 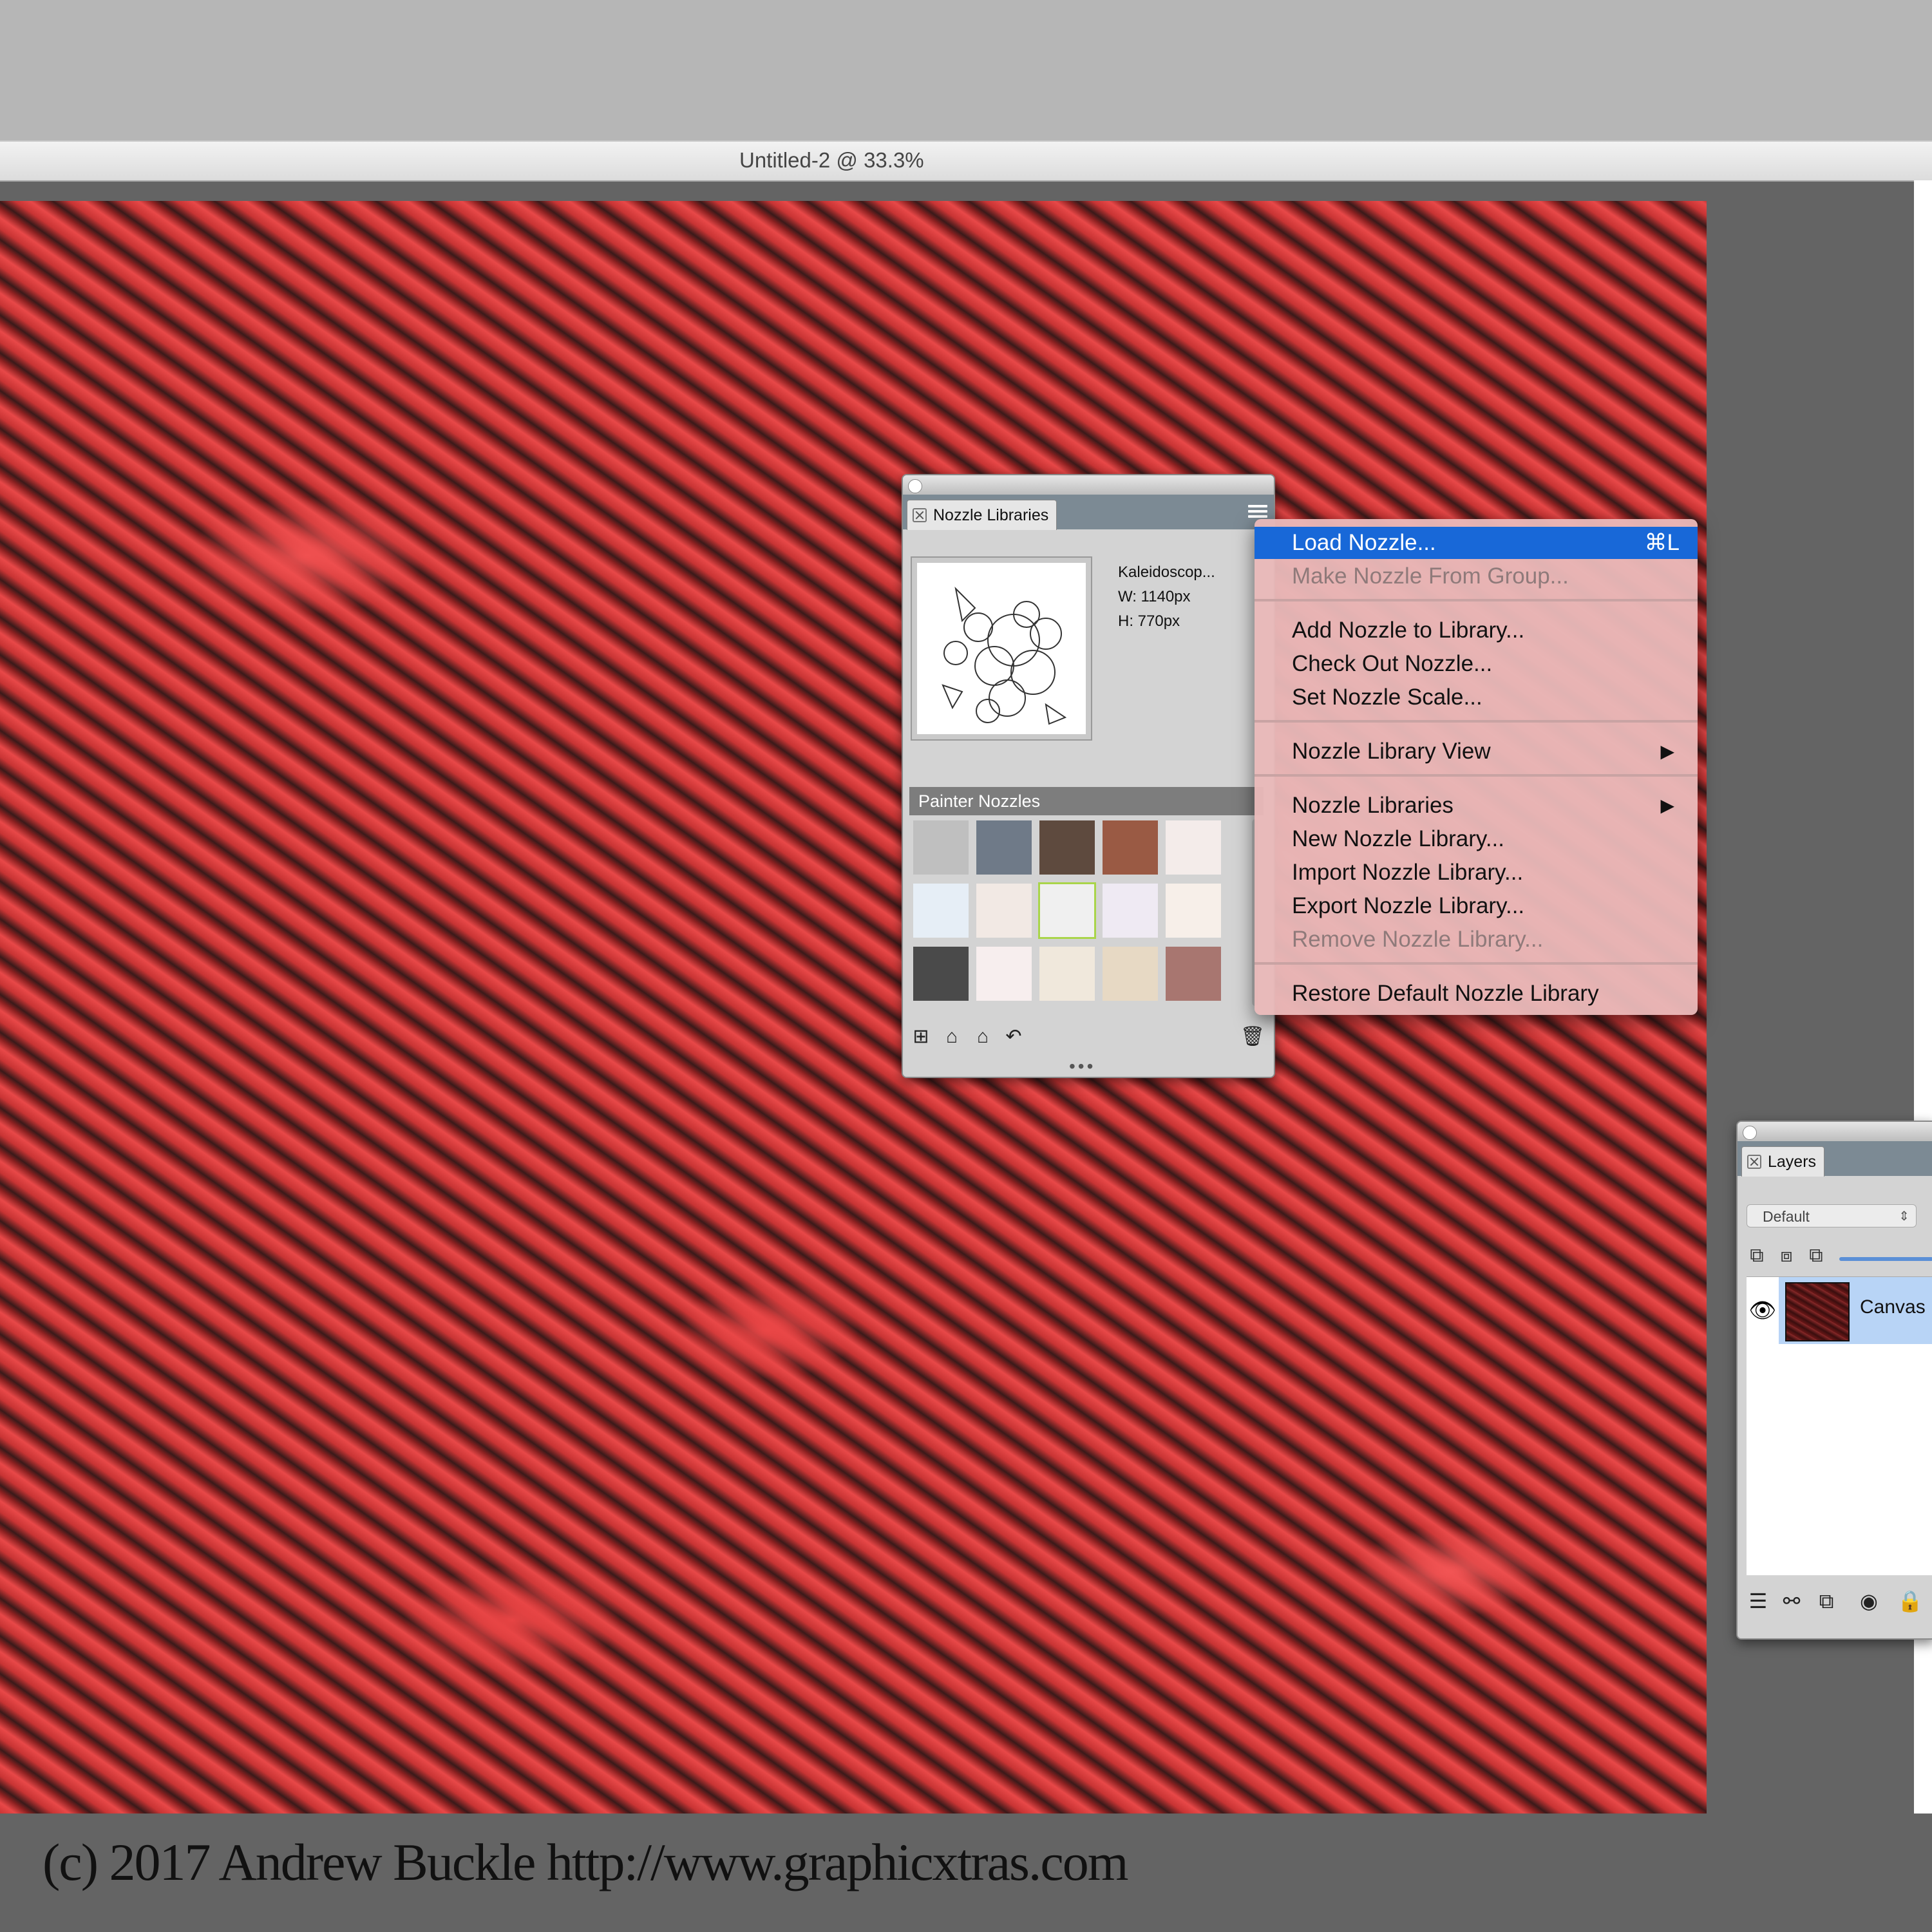 What do you see at coordinates (1446, 994) in the screenshot?
I see `menu-item-label: Restore Default Nozzle Library` at bounding box center [1446, 994].